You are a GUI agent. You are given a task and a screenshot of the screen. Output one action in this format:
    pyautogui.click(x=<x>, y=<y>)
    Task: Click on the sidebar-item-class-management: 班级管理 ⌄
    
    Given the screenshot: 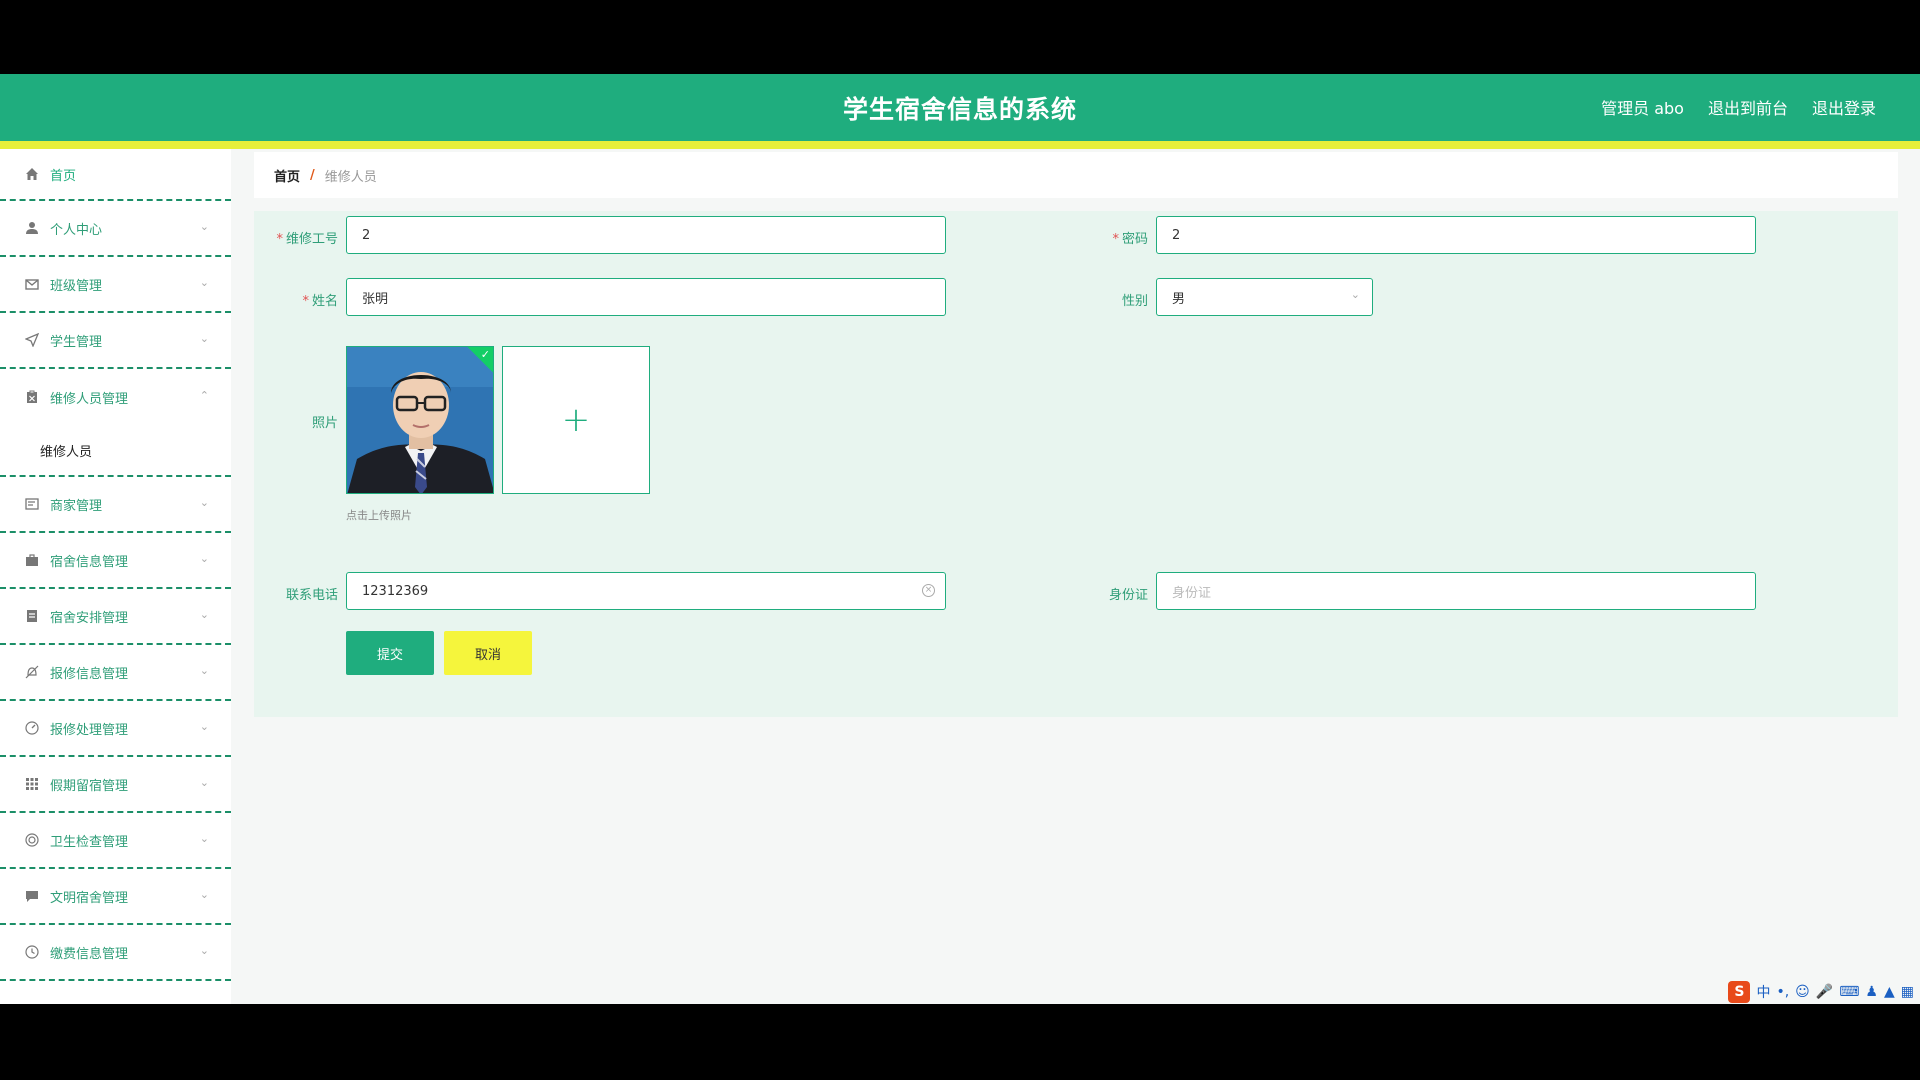 What is the action you would take?
    pyautogui.click(x=115, y=285)
    